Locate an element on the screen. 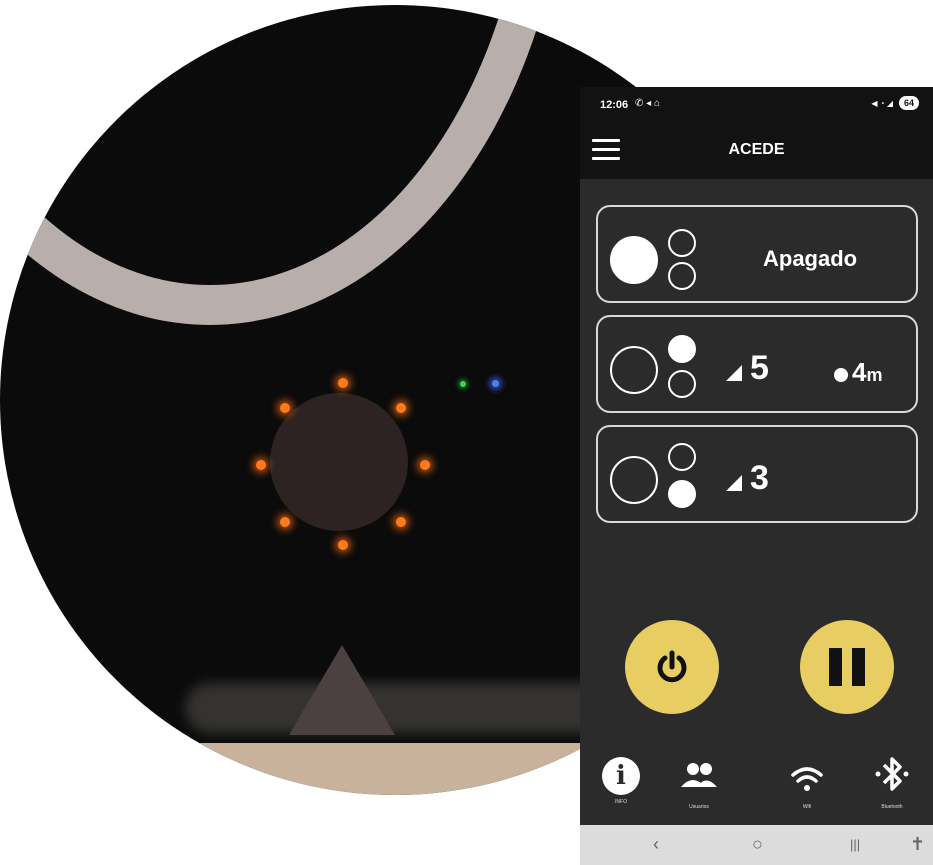  device-triangle-mark is located at coordinates (342, 690).